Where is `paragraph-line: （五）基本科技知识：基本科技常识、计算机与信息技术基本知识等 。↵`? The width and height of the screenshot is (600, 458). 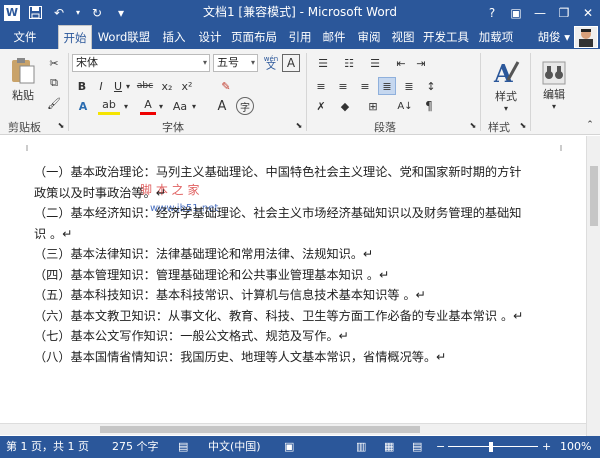
paragraph-line: （五）基本科技知识：基本科技常识、计算机与信息技术基本知识等 。↵ is located at coordinates (302, 295).